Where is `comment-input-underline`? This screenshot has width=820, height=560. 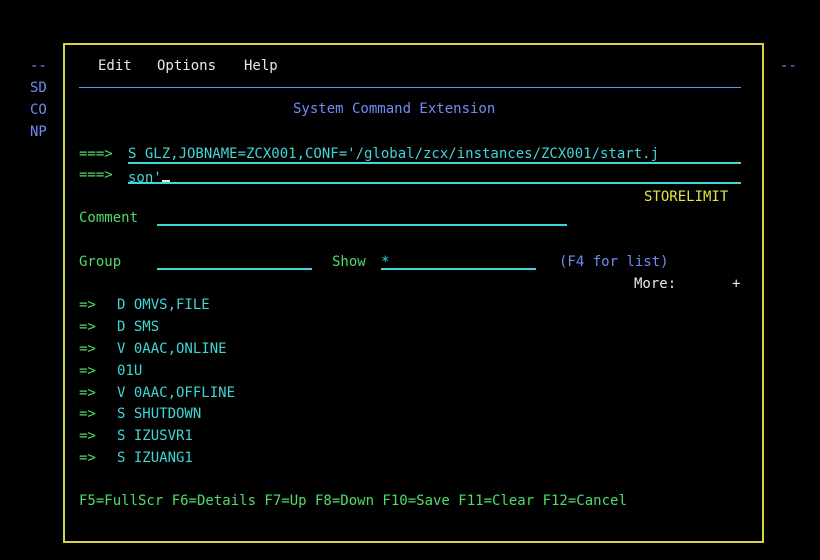
comment-input-underline is located at coordinates (362, 225).